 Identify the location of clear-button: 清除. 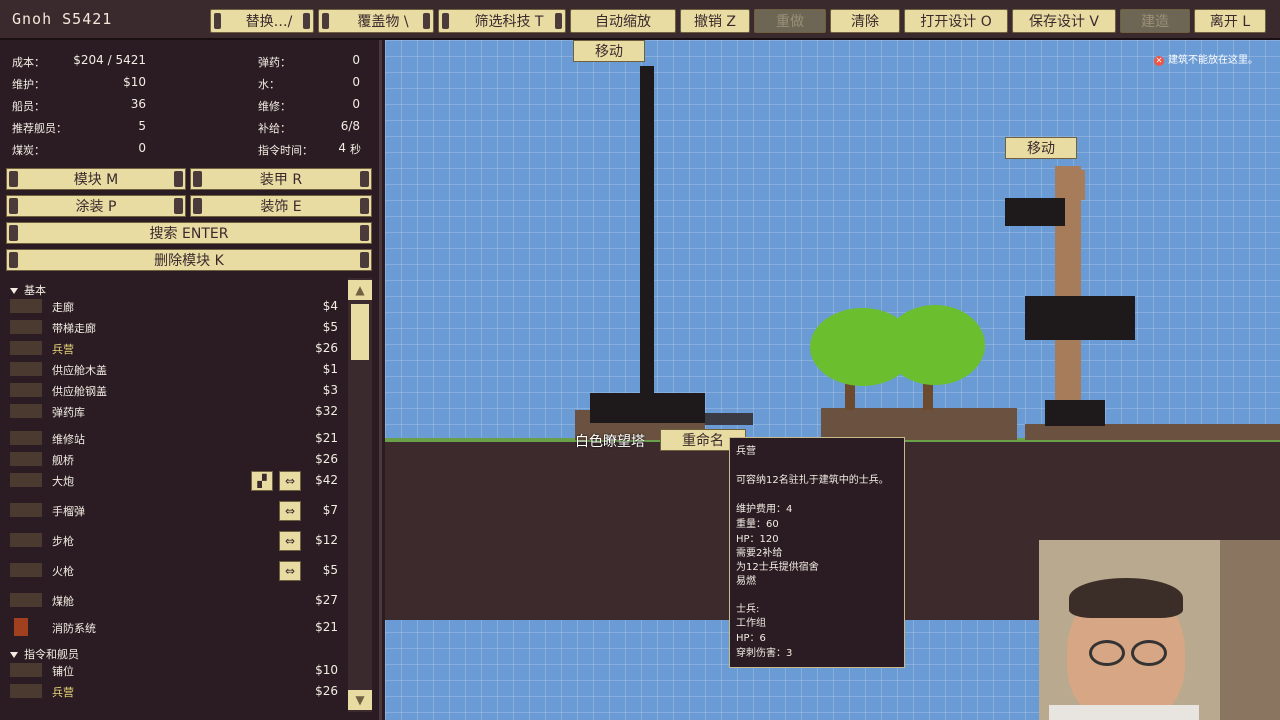
(865, 21).